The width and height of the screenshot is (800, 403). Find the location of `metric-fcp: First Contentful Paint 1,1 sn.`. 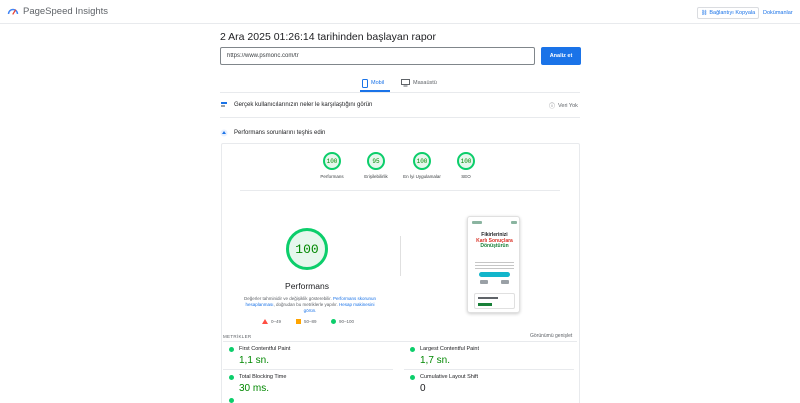

metric-fcp: First Contentful Paint 1,1 sn. is located at coordinates (309, 356).